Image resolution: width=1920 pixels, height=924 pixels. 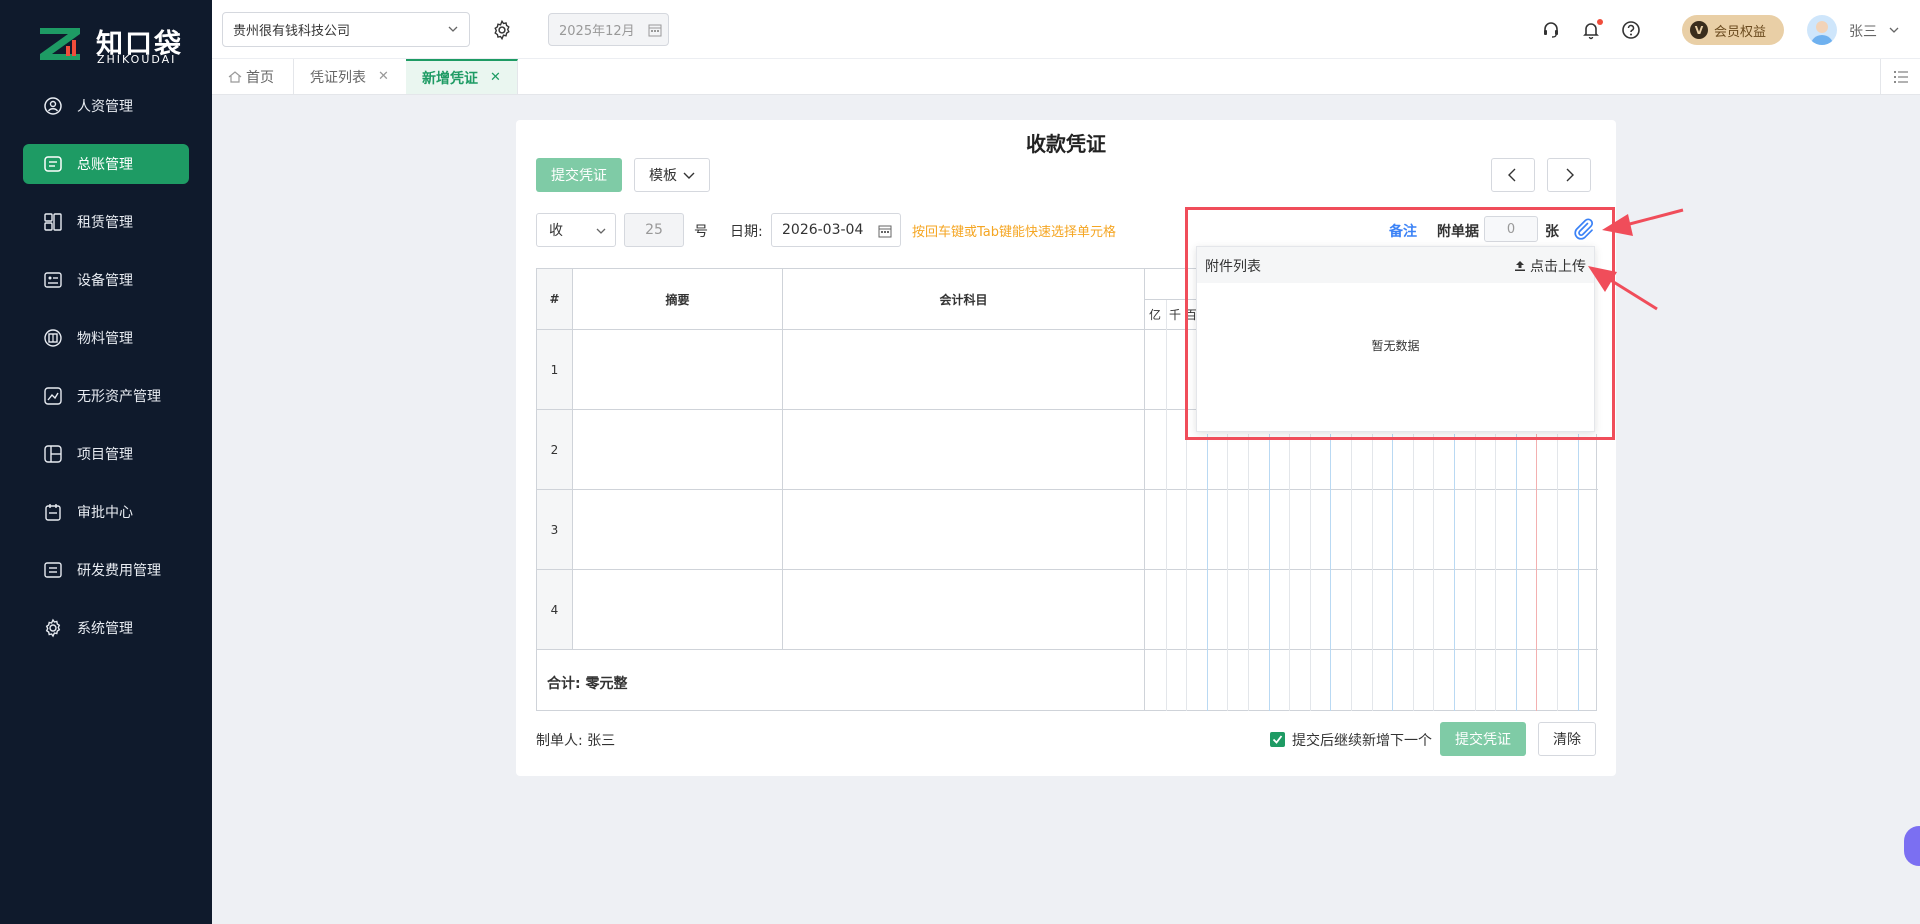 I want to click on company-select: 贵州很有钱科技公司, so click(x=346, y=29).